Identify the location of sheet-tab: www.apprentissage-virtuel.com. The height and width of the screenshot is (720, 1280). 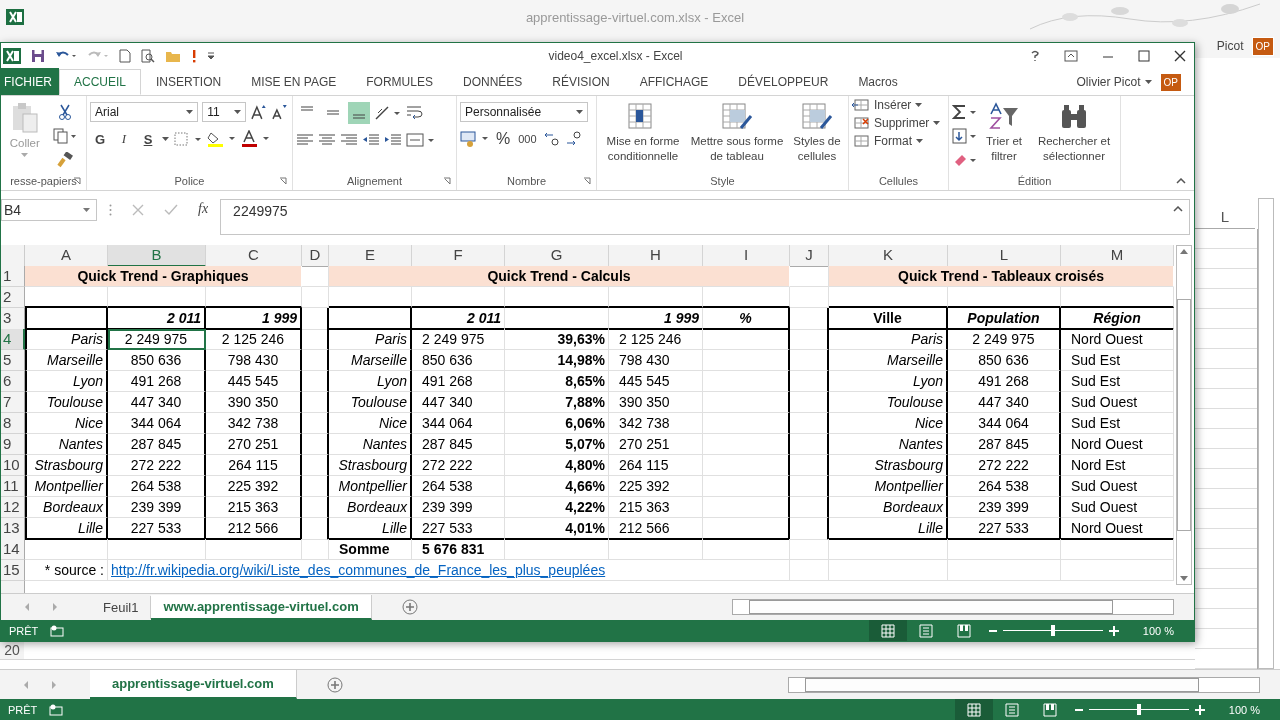
(261, 607).